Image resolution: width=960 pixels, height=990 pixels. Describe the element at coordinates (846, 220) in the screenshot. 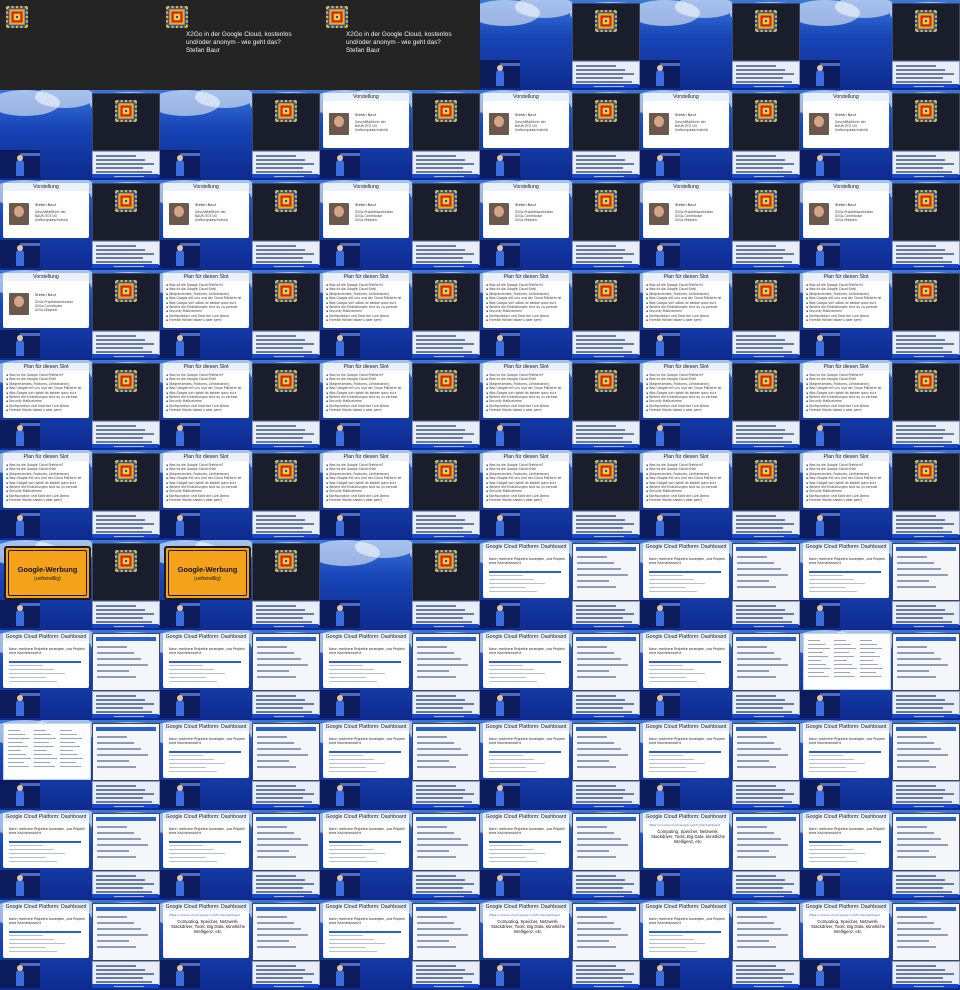

I see `role-line: X2Go Mitglied` at that location.